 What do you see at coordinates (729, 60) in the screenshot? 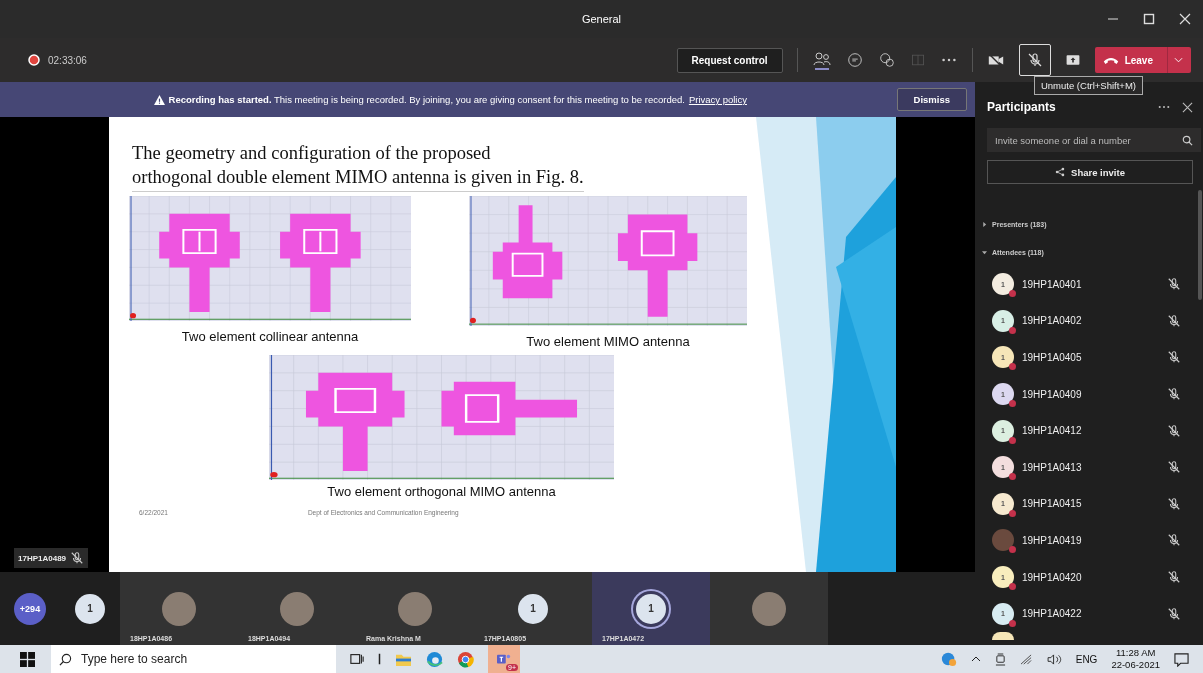
I see `request-control-button: Request control` at bounding box center [729, 60].